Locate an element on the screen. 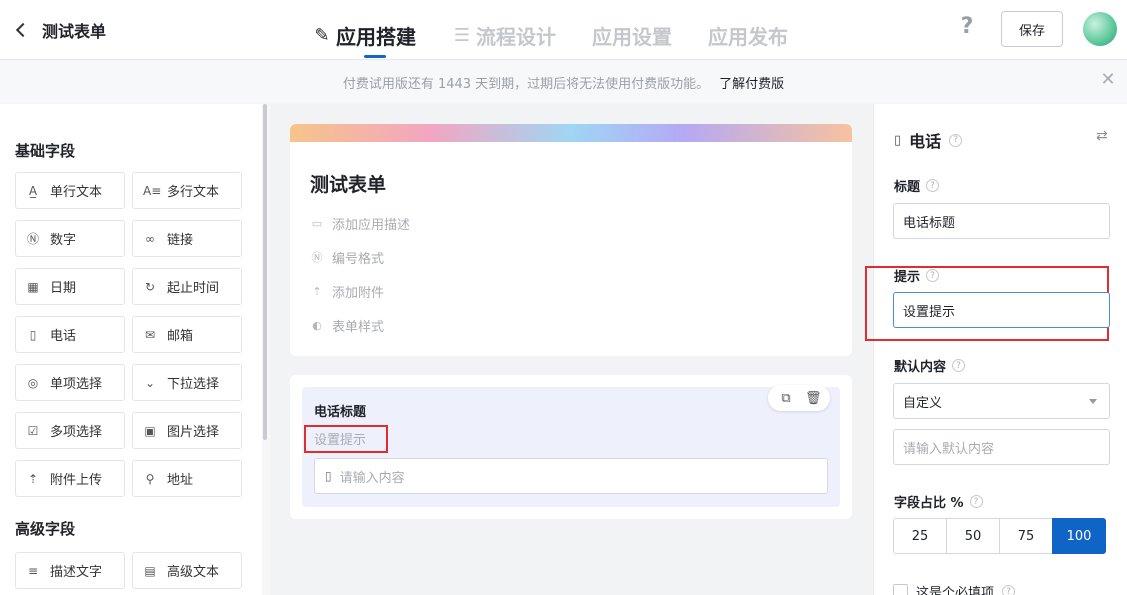 The width and height of the screenshot is (1127, 595). field-upload: ⇡ 附件上传 is located at coordinates (70, 478).